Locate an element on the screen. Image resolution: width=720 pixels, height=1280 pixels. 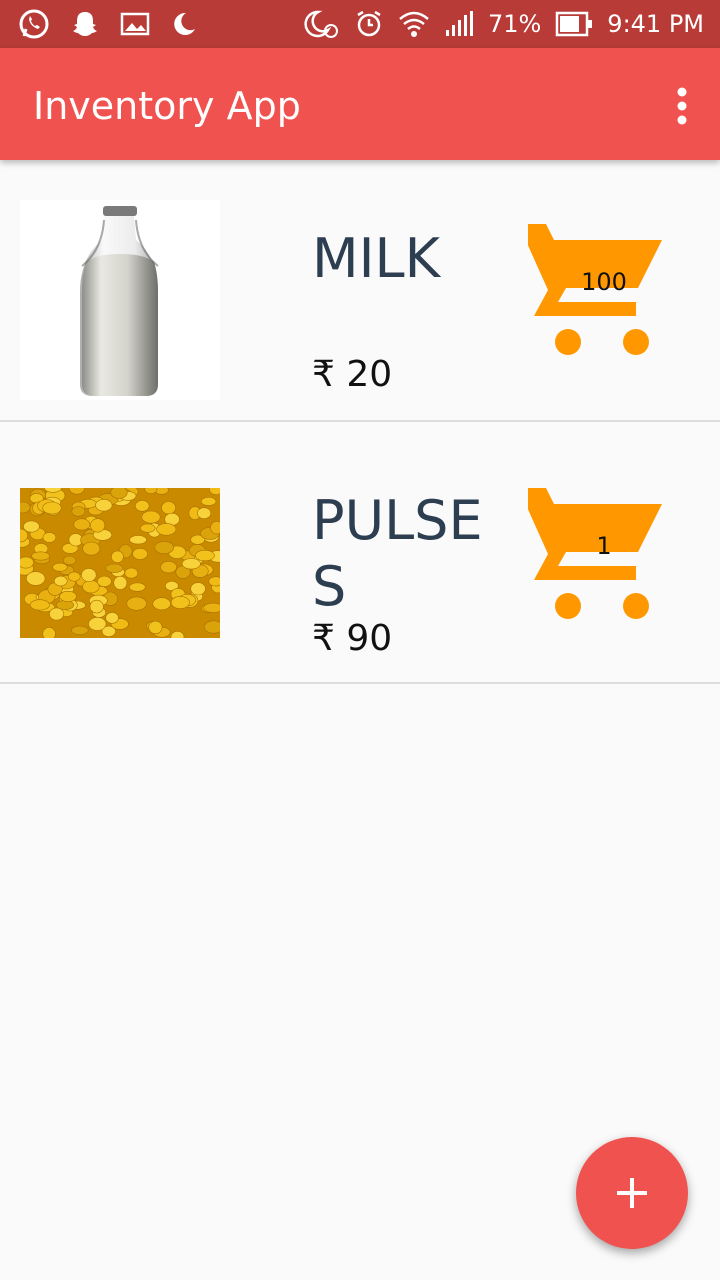
milk-bottle-image is located at coordinates (120, 300).